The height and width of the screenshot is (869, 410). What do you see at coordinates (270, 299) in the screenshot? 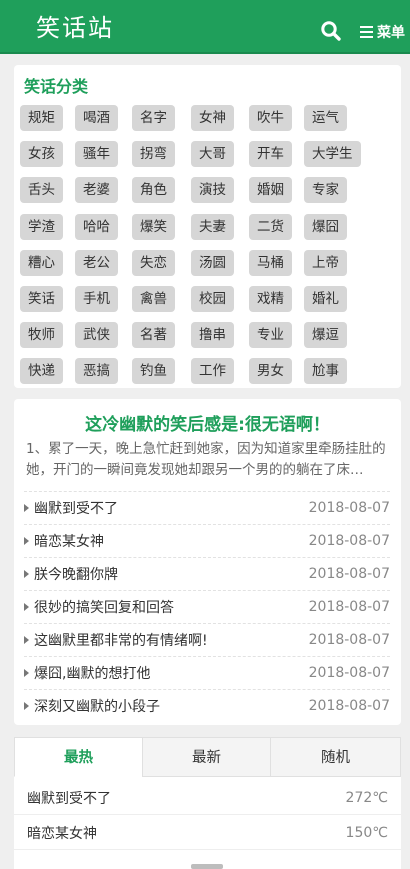
I see `category-tag: 戏精` at bounding box center [270, 299].